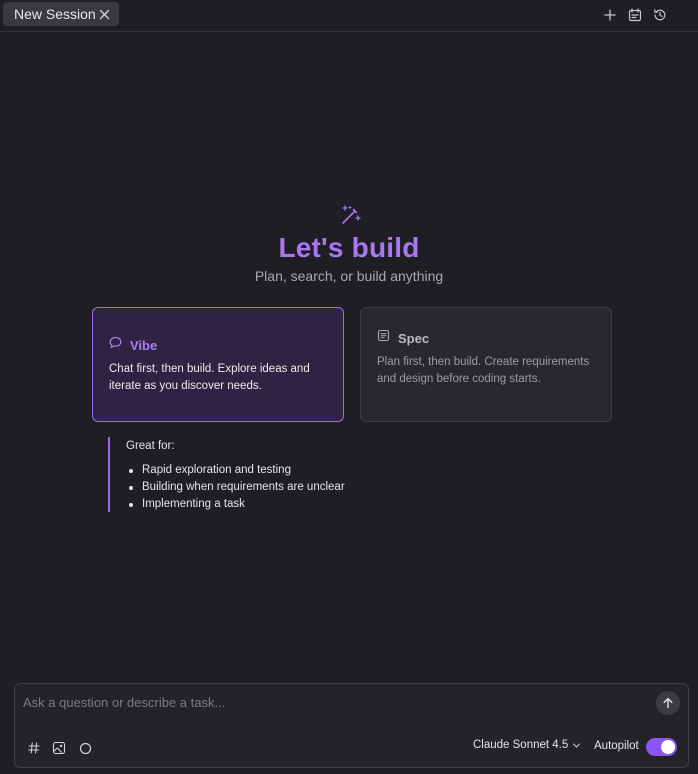 The width and height of the screenshot is (698, 774). Describe the element at coordinates (267, 470) in the screenshot. I see `list-item: Rapid exploration and testing` at that location.